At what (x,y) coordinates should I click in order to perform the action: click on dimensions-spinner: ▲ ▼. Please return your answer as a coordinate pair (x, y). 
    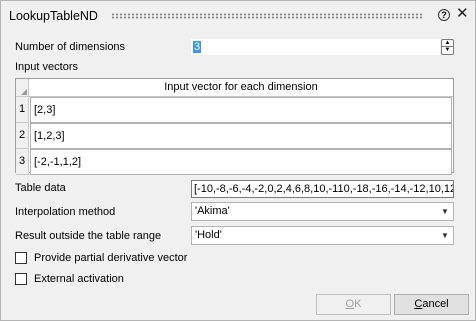
    Looking at the image, I should click on (447, 47).